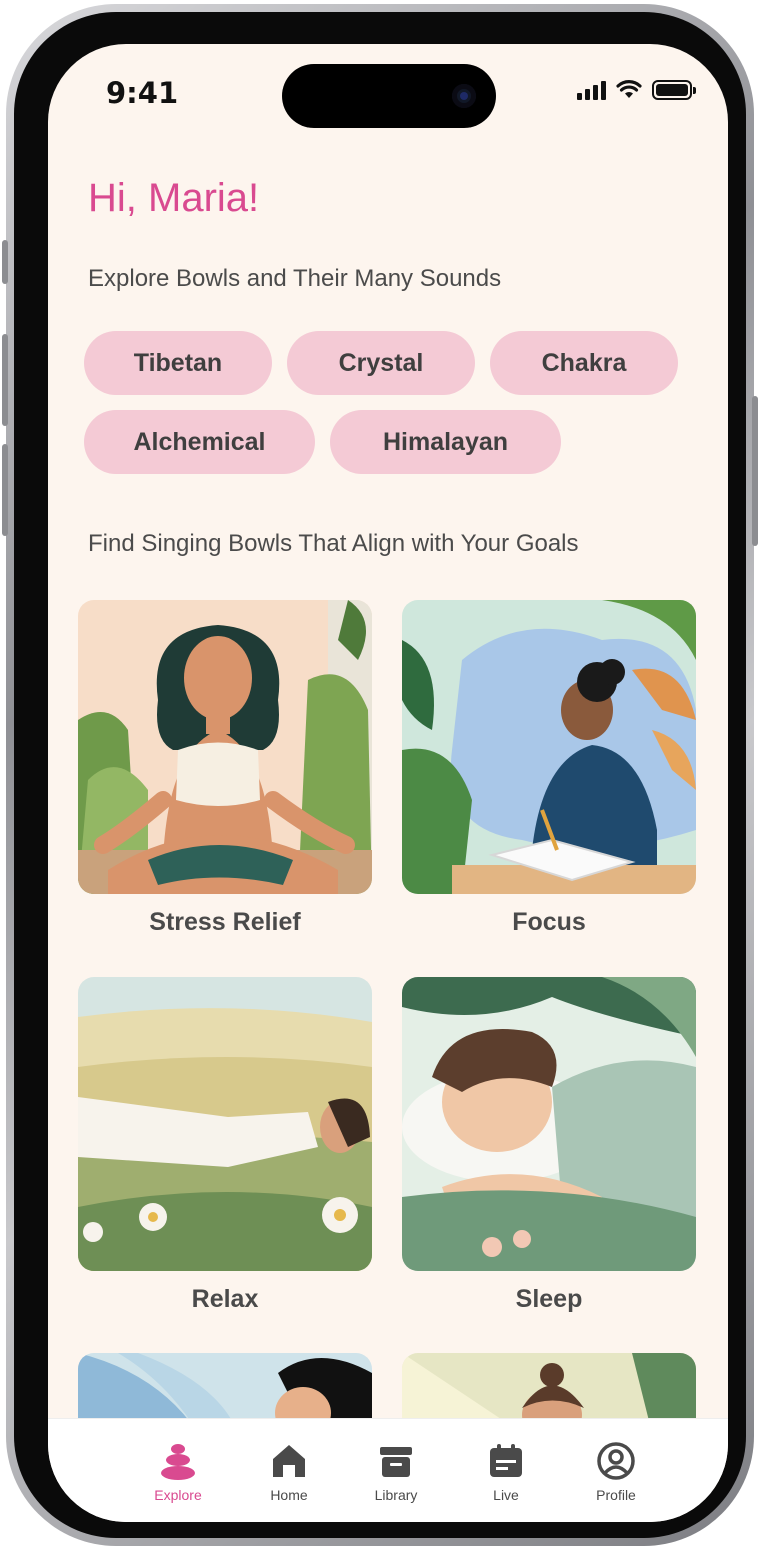  Describe the element at coordinates (178, 1462) in the screenshot. I see `stacked-stones-icon` at that location.